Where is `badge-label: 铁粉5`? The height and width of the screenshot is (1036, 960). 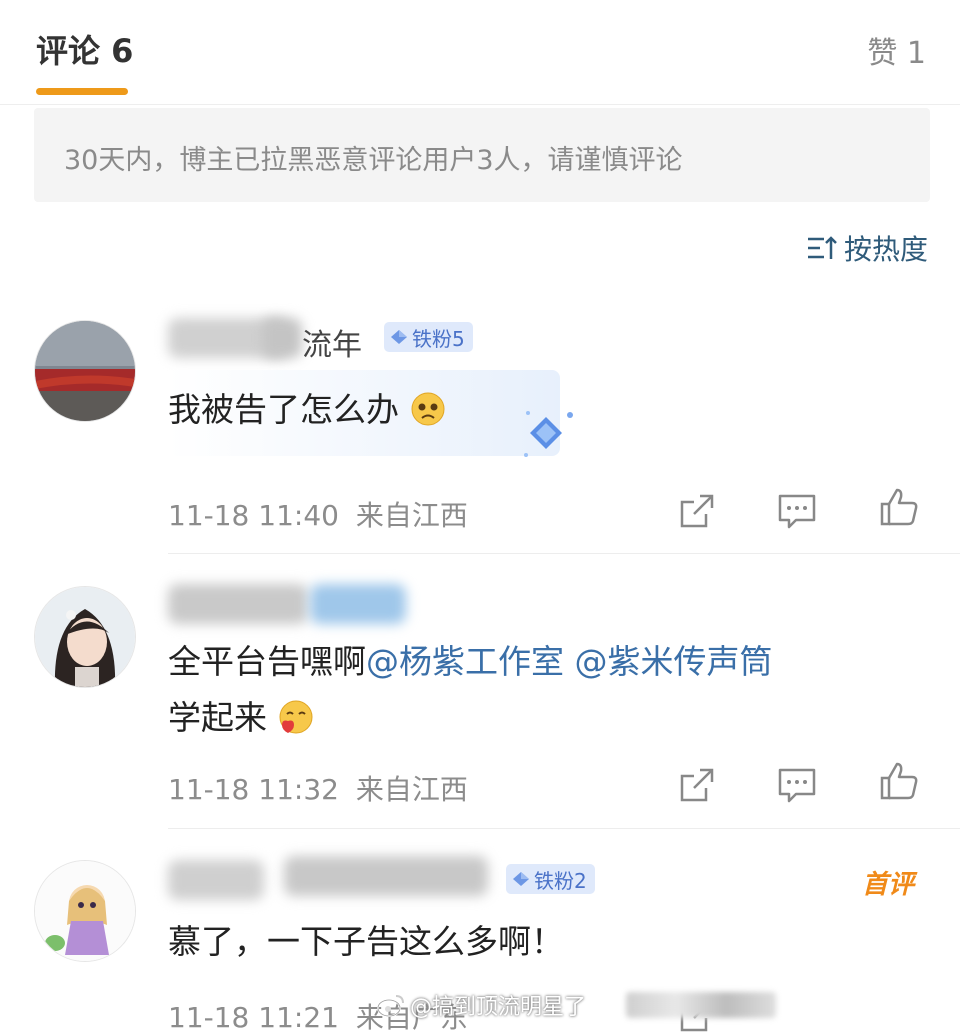
badge-label: 铁粉5 is located at coordinates (438, 338).